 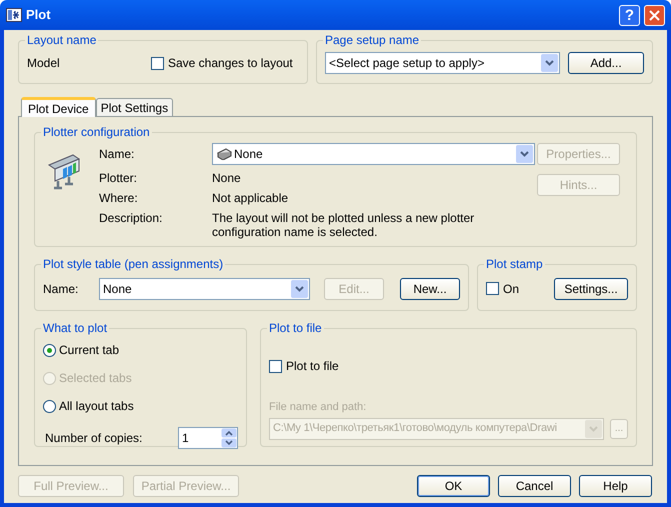 I want to click on printer-icon, so click(x=224, y=154).